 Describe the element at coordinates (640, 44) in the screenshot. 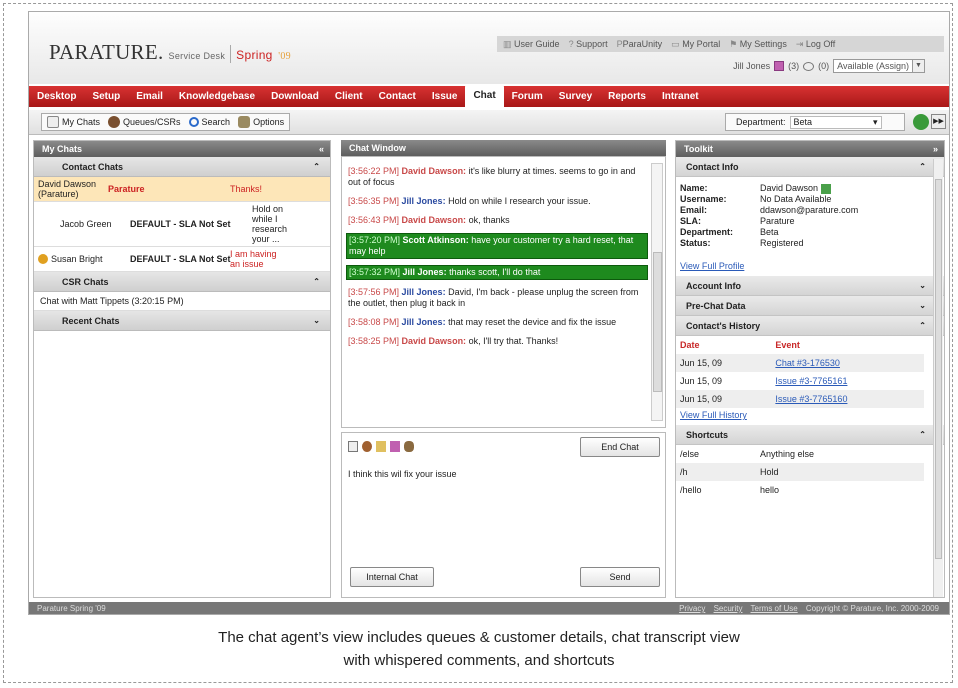

I see `paraunity-link: PParaUnity` at that location.